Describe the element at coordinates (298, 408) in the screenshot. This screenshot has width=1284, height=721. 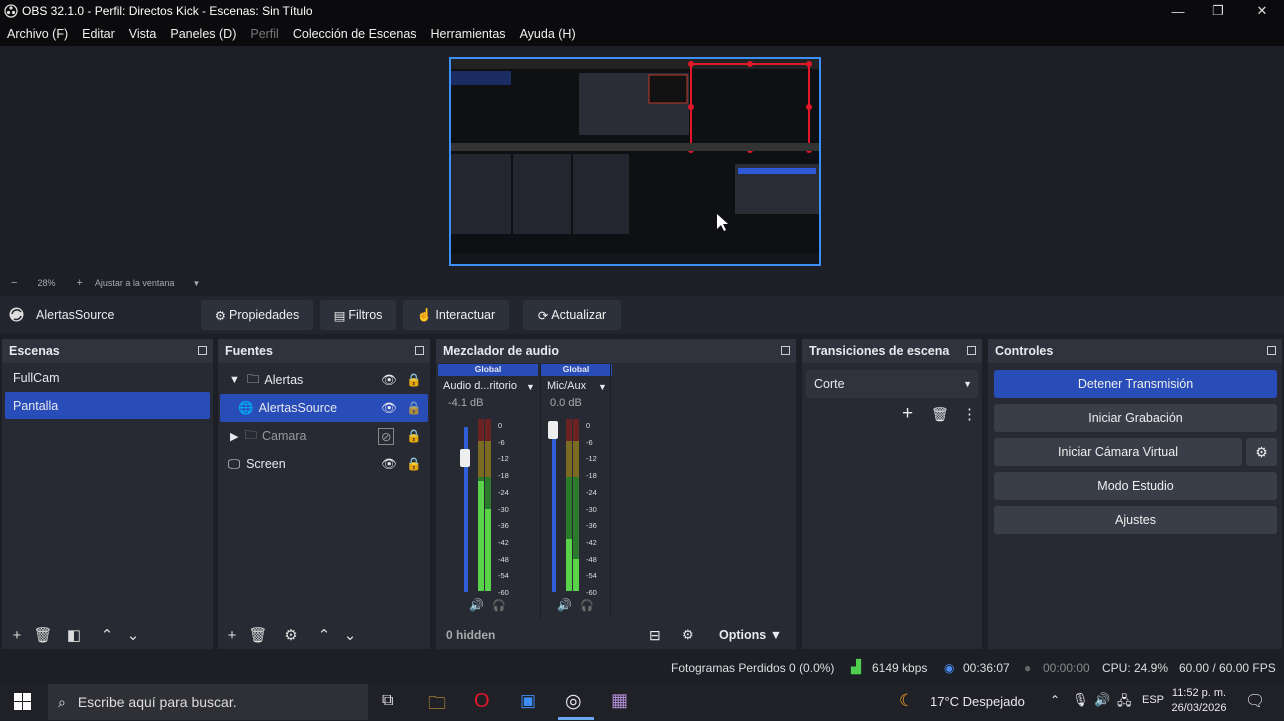
I see `source-label: AlertasSource` at that location.